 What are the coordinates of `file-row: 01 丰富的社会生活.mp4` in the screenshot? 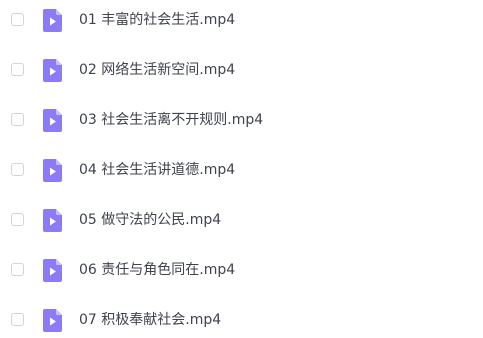 It's located at (241, 20).